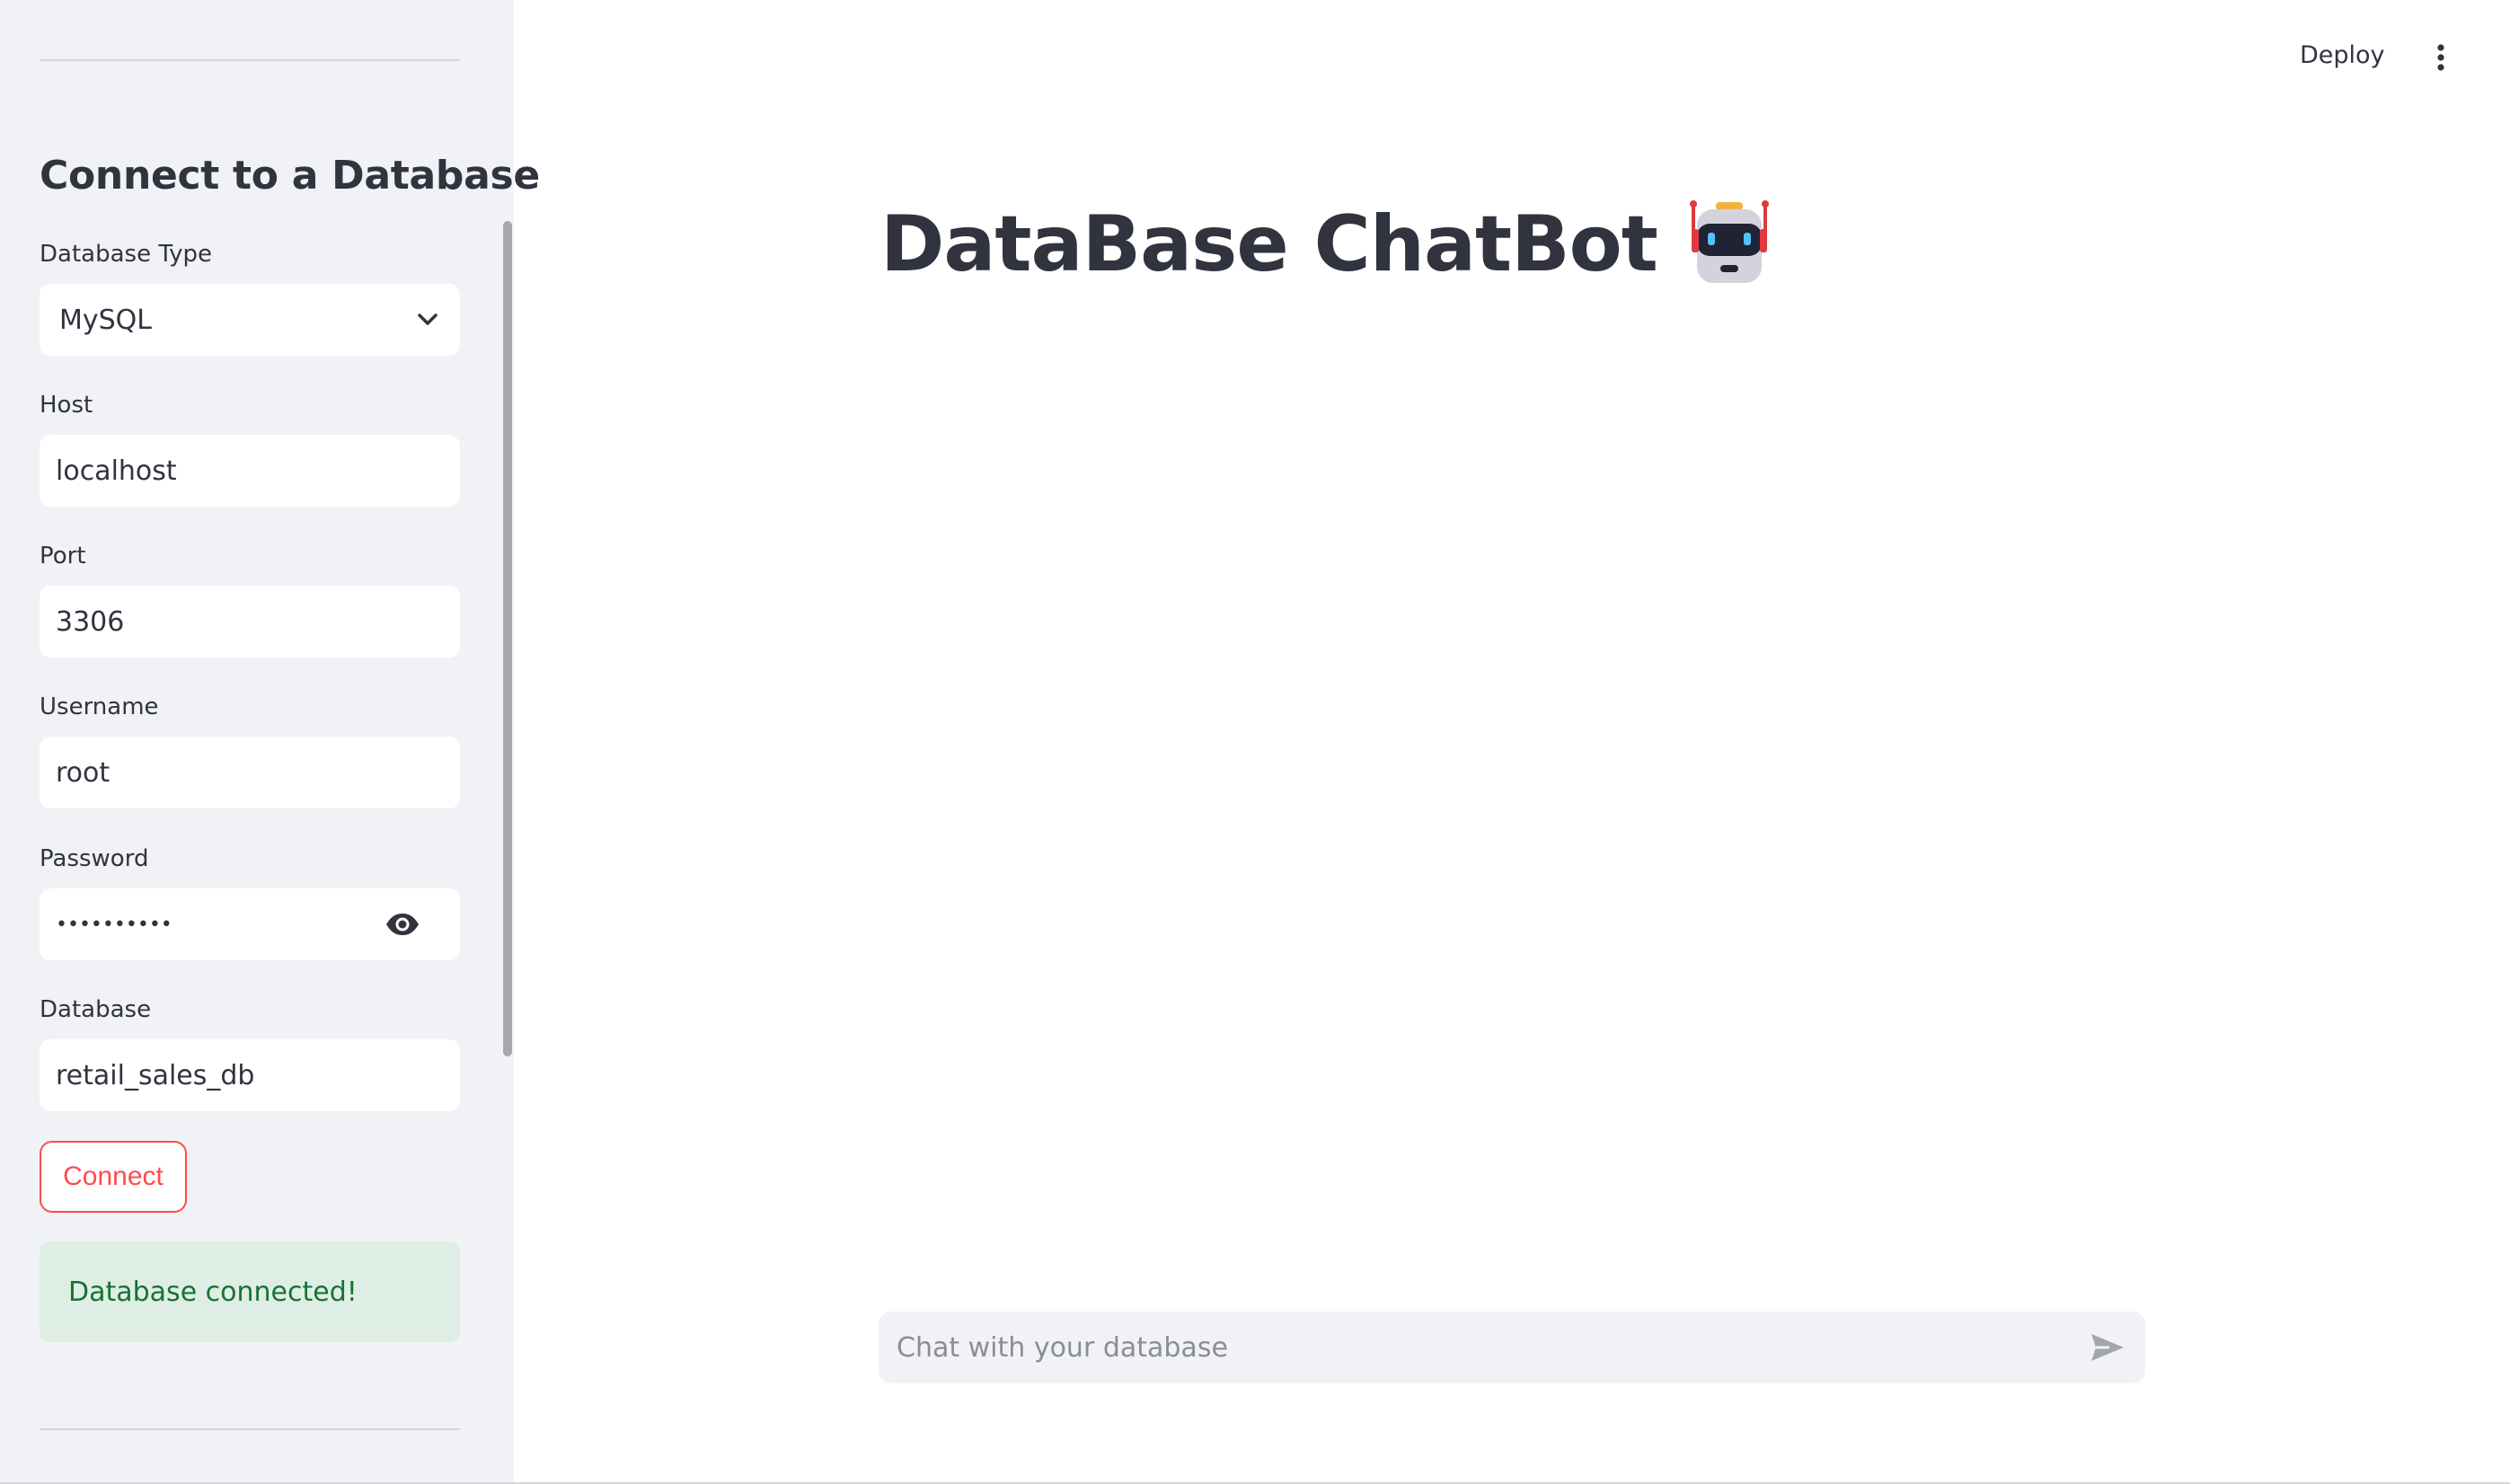 The height and width of the screenshot is (1484, 2510). Describe the element at coordinates (114, 924) in the screenshot. I see `password-value: ••••••••••` at that location.